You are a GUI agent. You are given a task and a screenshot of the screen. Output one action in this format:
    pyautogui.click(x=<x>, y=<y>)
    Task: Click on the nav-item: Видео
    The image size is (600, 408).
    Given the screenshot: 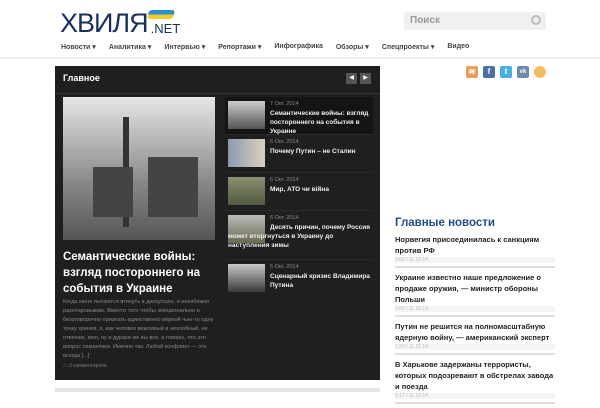 What is the action you would take?
    pyautogui.click(x=458, y=47)
    